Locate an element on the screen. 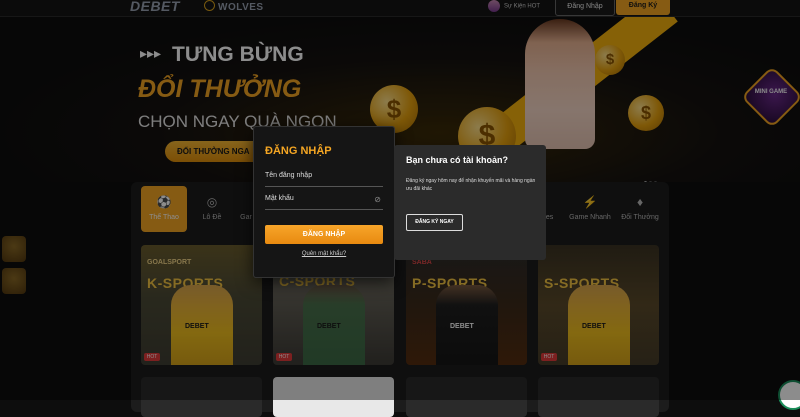 This screenshot has width=800, height=417. username-placeholder: Tên đăng nhập is located at coordinates (289, 175).